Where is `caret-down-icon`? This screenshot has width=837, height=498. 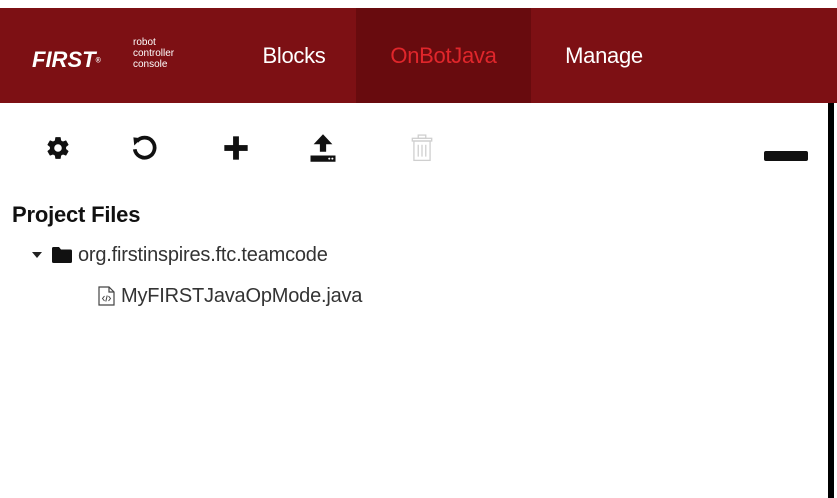 caret-down-icon is located at coordinates (37, 255).